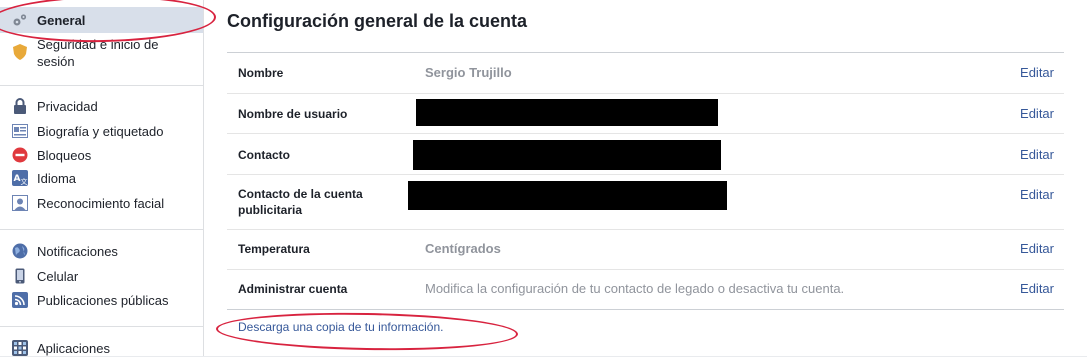 This screenshot has height=357, width=1087. I want to click on sidebar-item-label: Privacidad, so click(67, 106).